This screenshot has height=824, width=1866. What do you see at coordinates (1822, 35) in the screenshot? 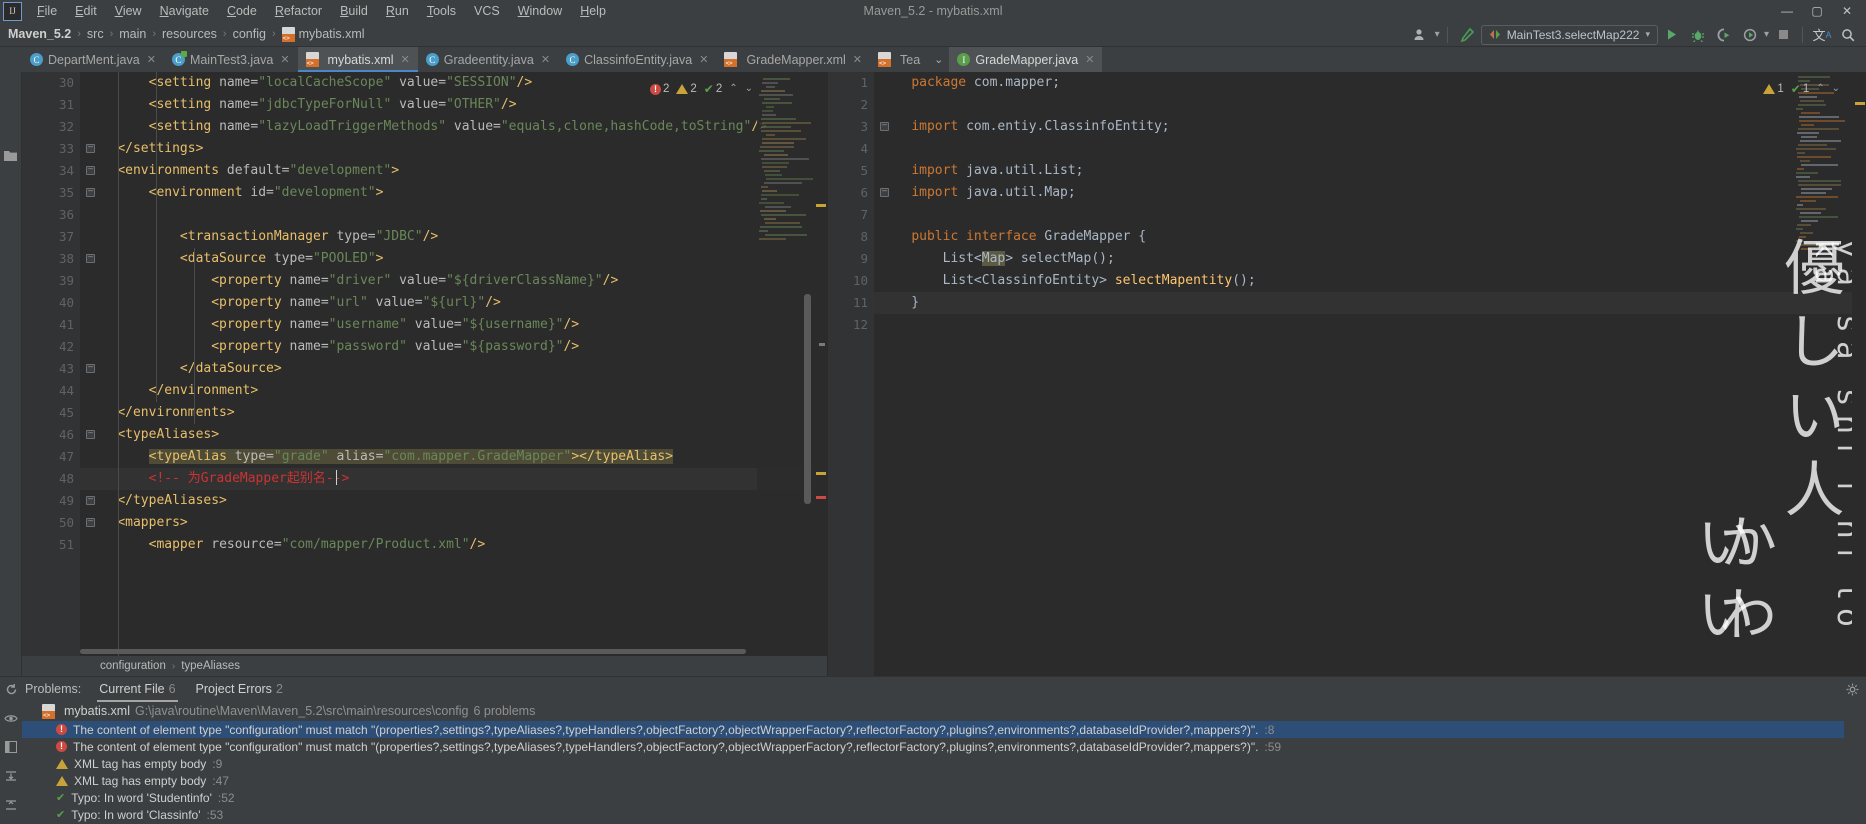
I see `translate-icon: 文A` at bounding box center [1822, 35].